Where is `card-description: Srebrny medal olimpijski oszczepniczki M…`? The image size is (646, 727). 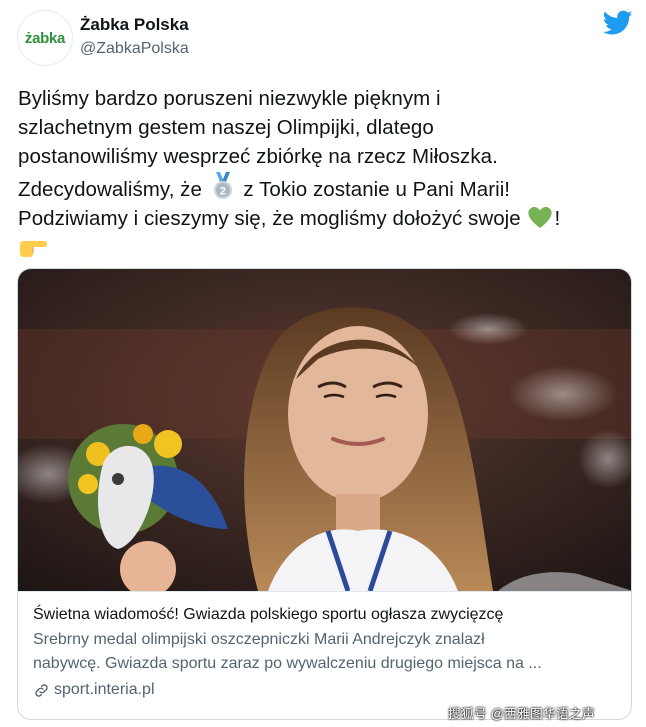
card-description: Srebrny medal olimpijski oszczepniczki M… is located at coordinates (325, 652).